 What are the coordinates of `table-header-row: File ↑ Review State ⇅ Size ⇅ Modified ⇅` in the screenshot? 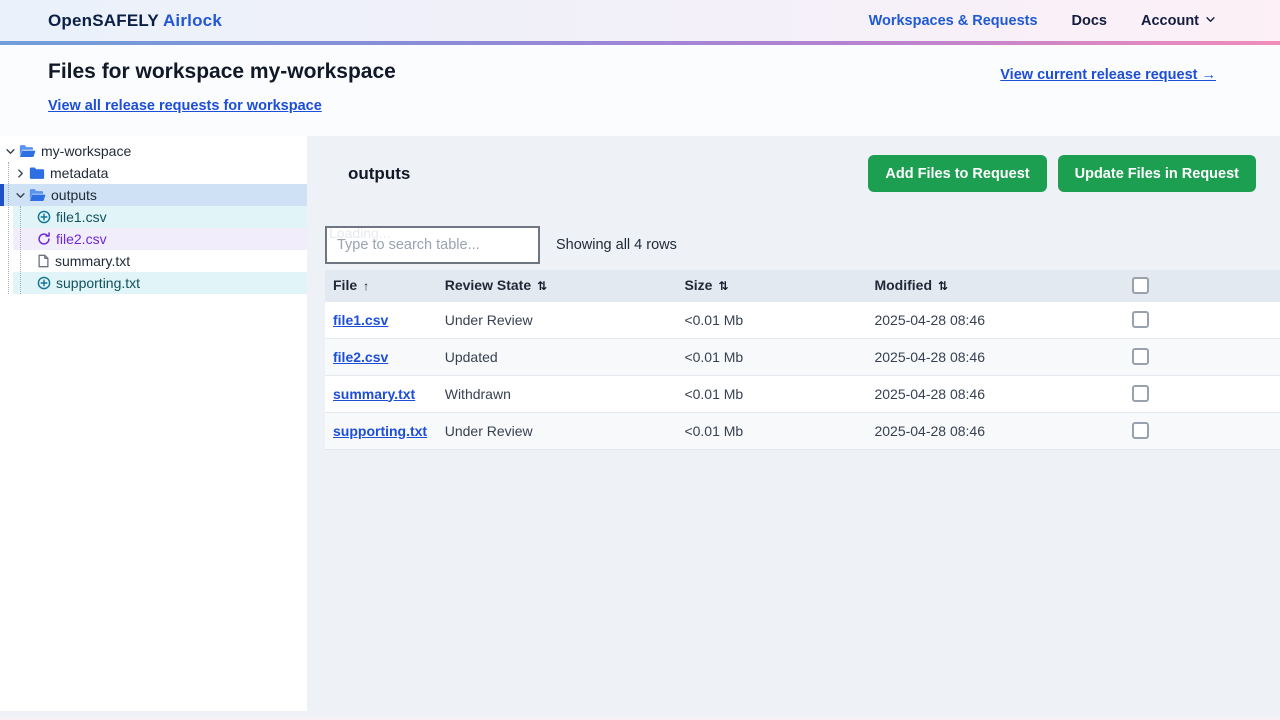 It's located at (802, 285).